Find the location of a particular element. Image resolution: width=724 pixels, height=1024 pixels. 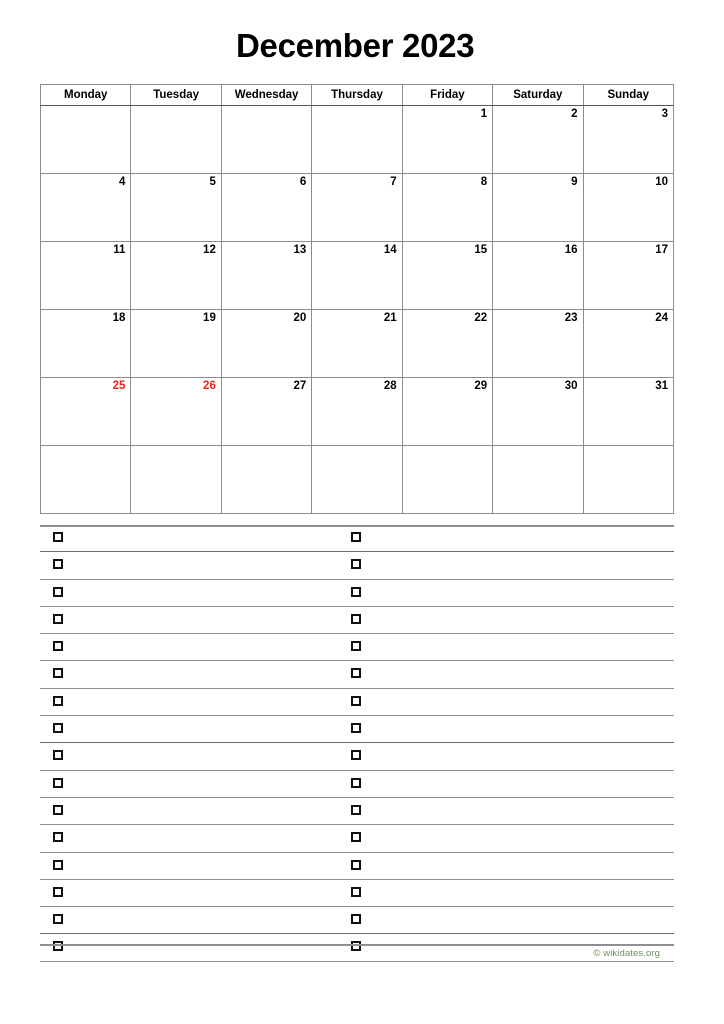

weekday-header-monday: Monday is located at coordinates (85, 95).